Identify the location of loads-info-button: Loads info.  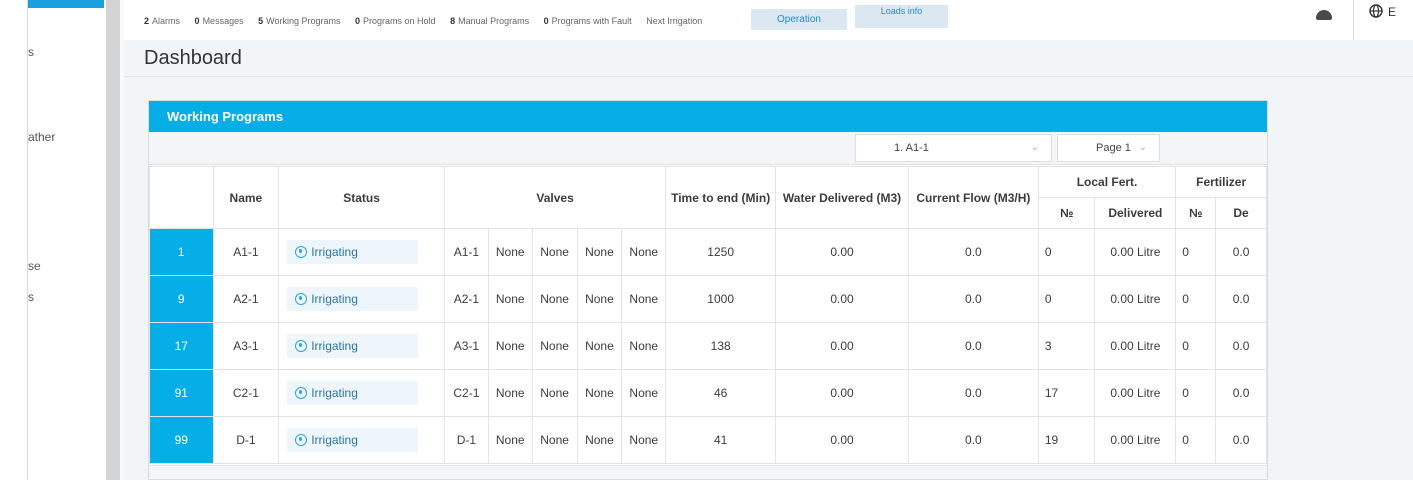
(901, 16).